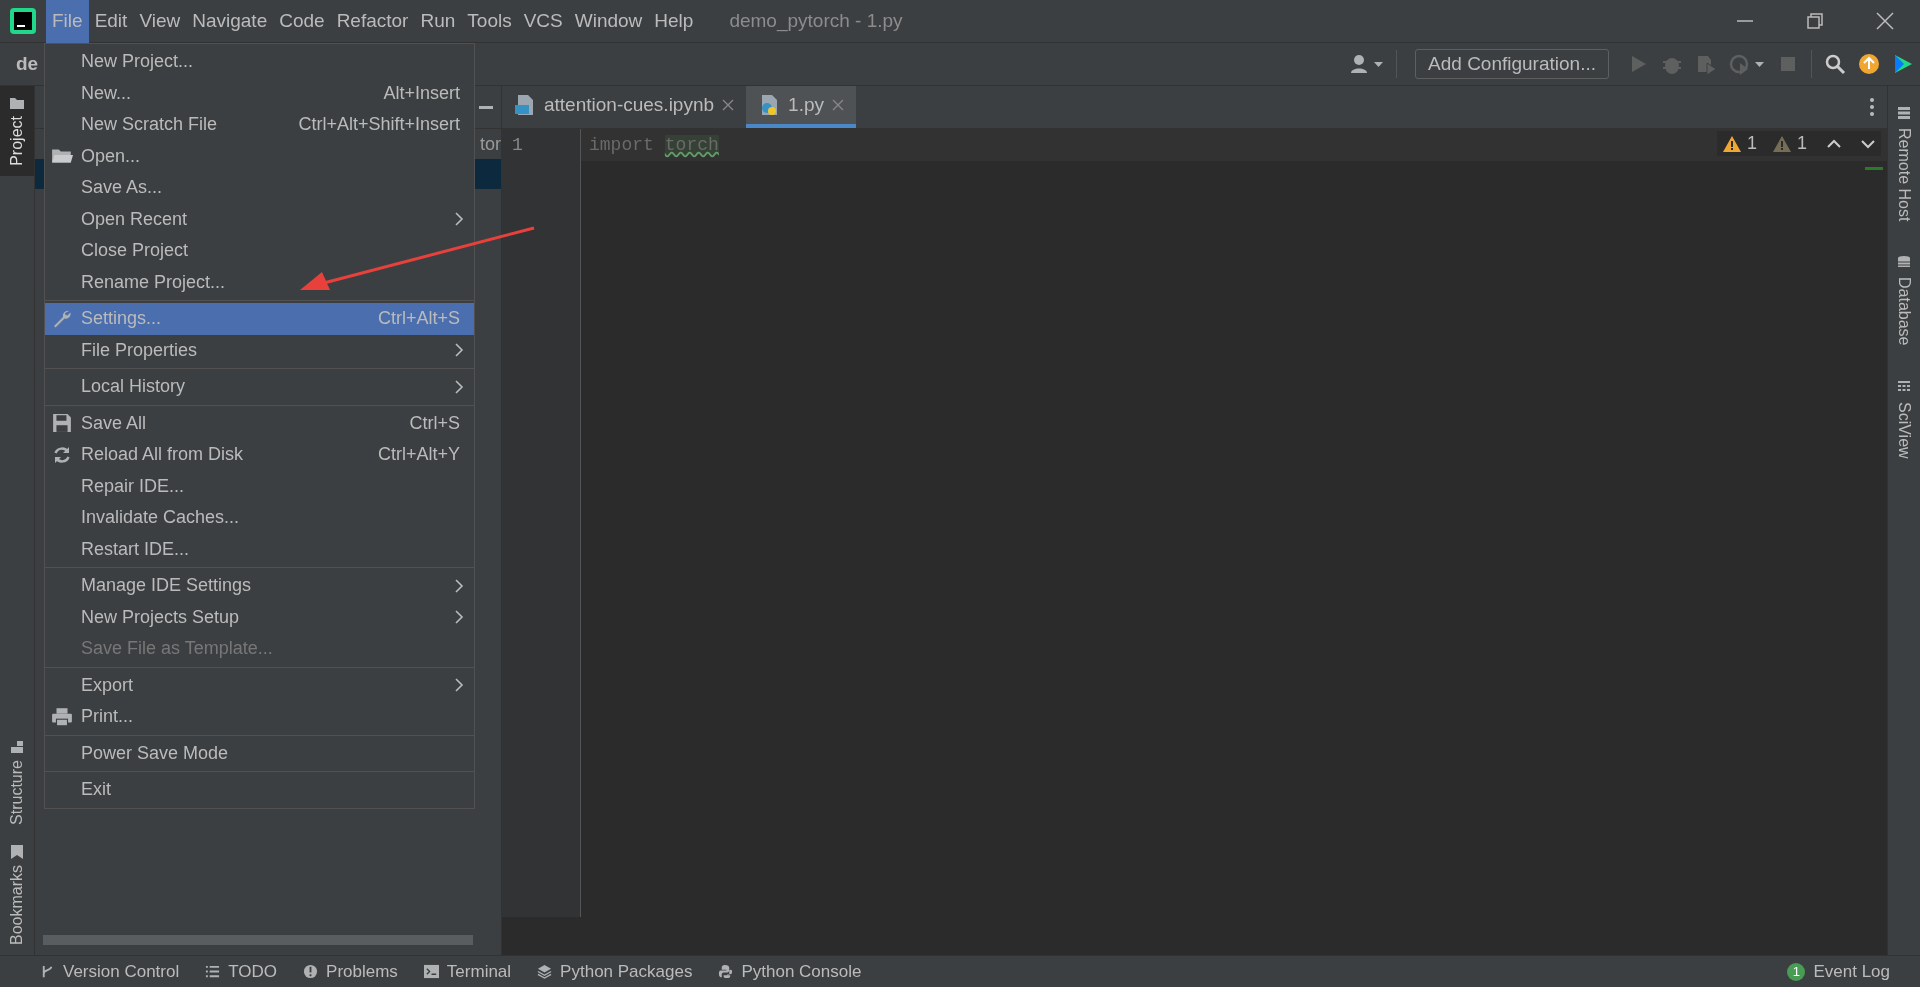  What do you see at coordinates (241, 971) in the screenshot?
I see `tool-window-button: TODO` at bounding box center [241, 971].